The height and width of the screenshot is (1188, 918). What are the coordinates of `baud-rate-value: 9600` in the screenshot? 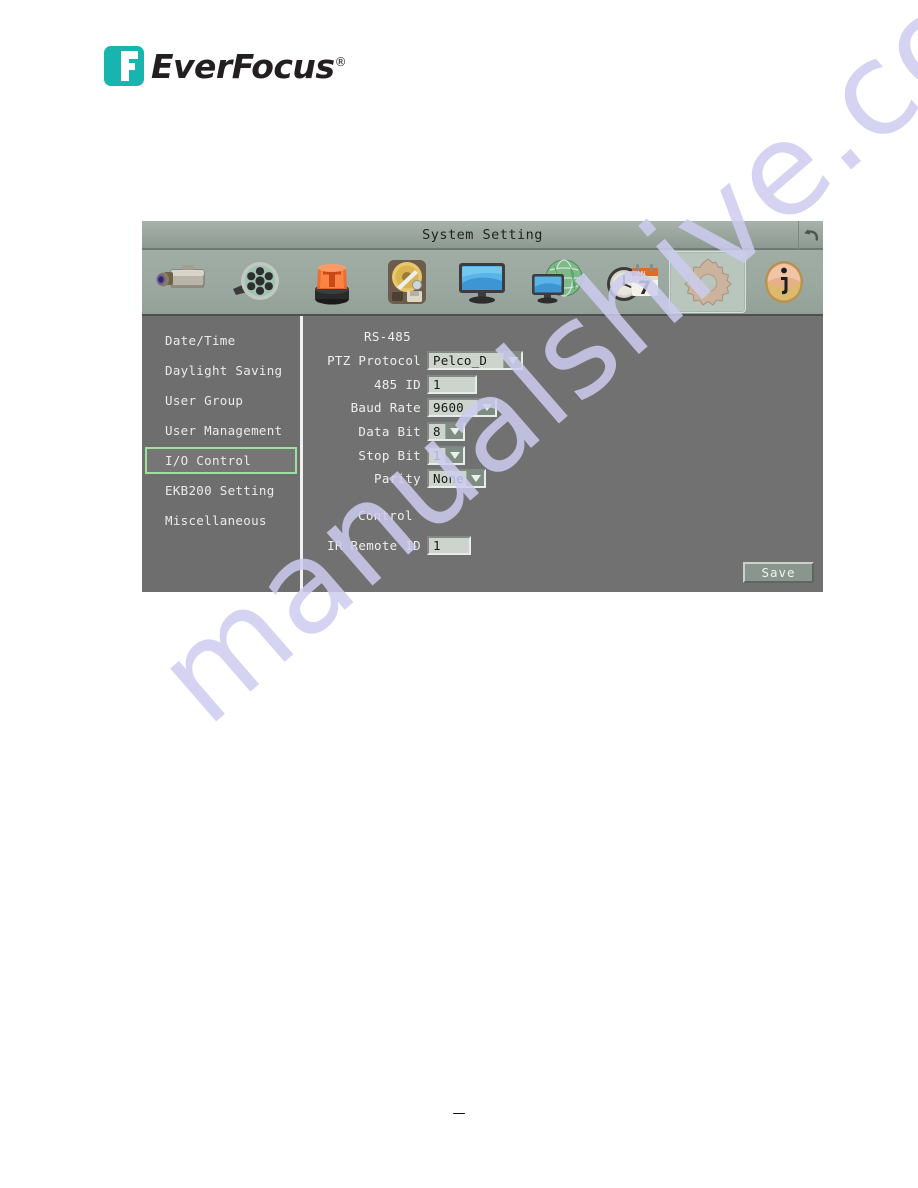 It's located at (448, 407).